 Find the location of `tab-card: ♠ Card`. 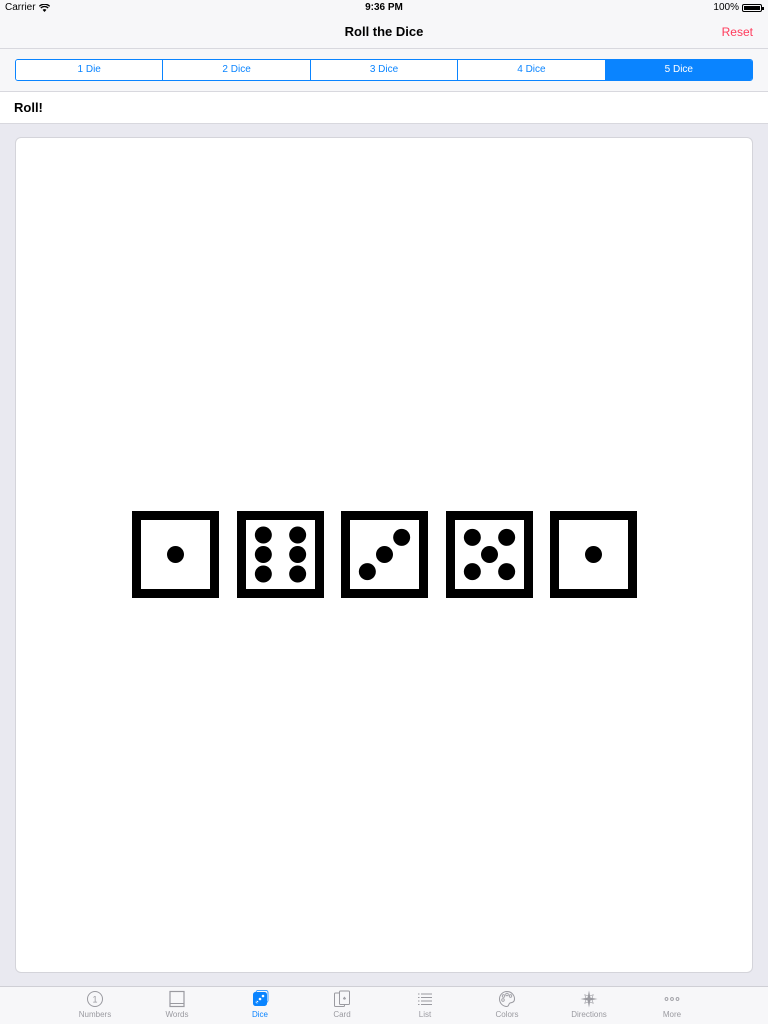

tab-card: ♠ Card is located at coordinates (342, 1004).